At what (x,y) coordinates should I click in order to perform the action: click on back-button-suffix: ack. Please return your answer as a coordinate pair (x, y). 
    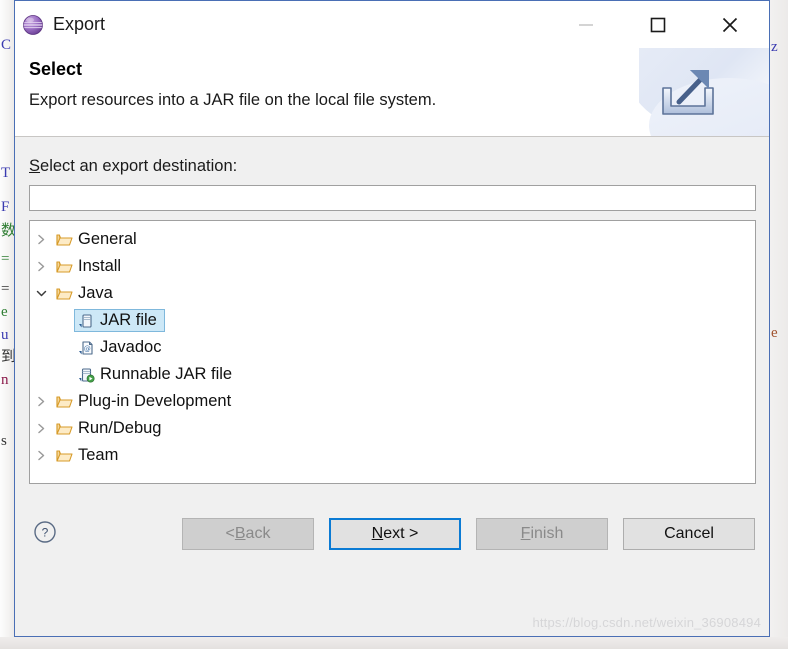
    Looking at the image, I should click on (258, 533).